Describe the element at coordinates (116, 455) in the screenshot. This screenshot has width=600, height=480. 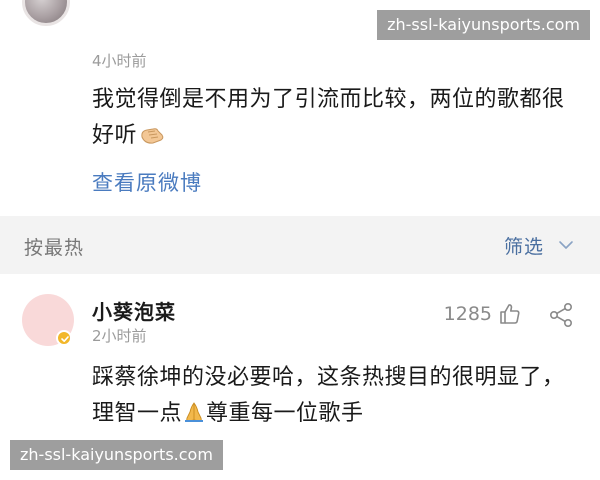
I see `watermark-bottom: zh-ssl-kaiyunsports.com` at that location.